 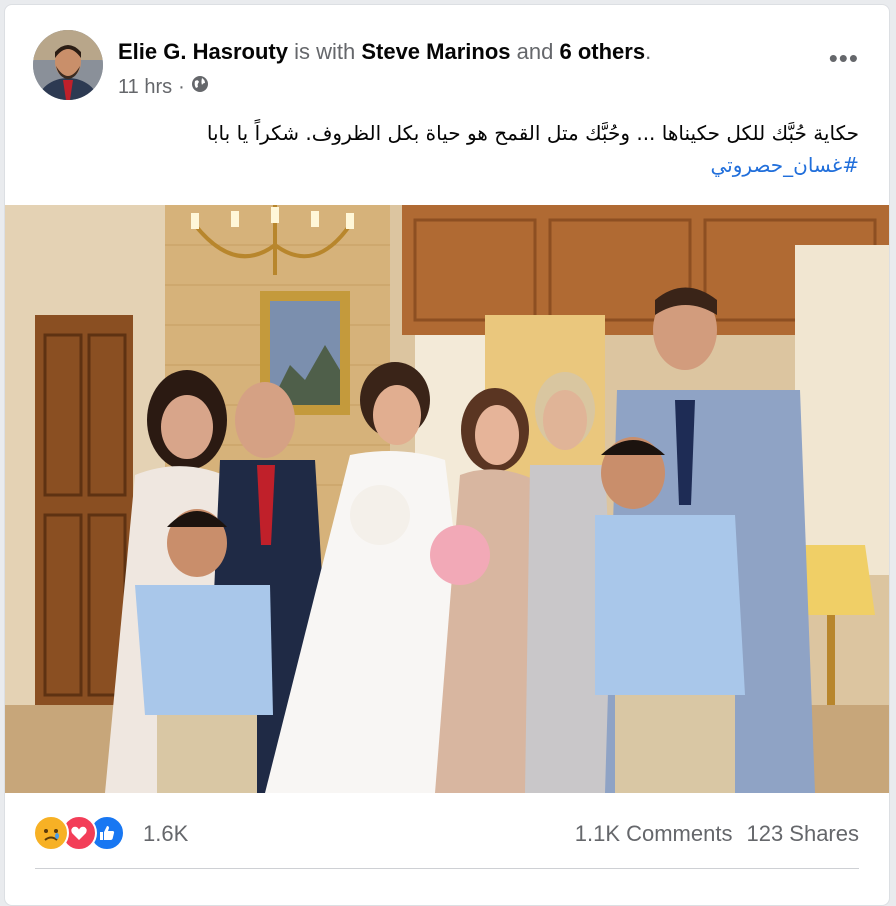 I want to click on post-meta: 11 hrs ·, so click(x=163, y=87).